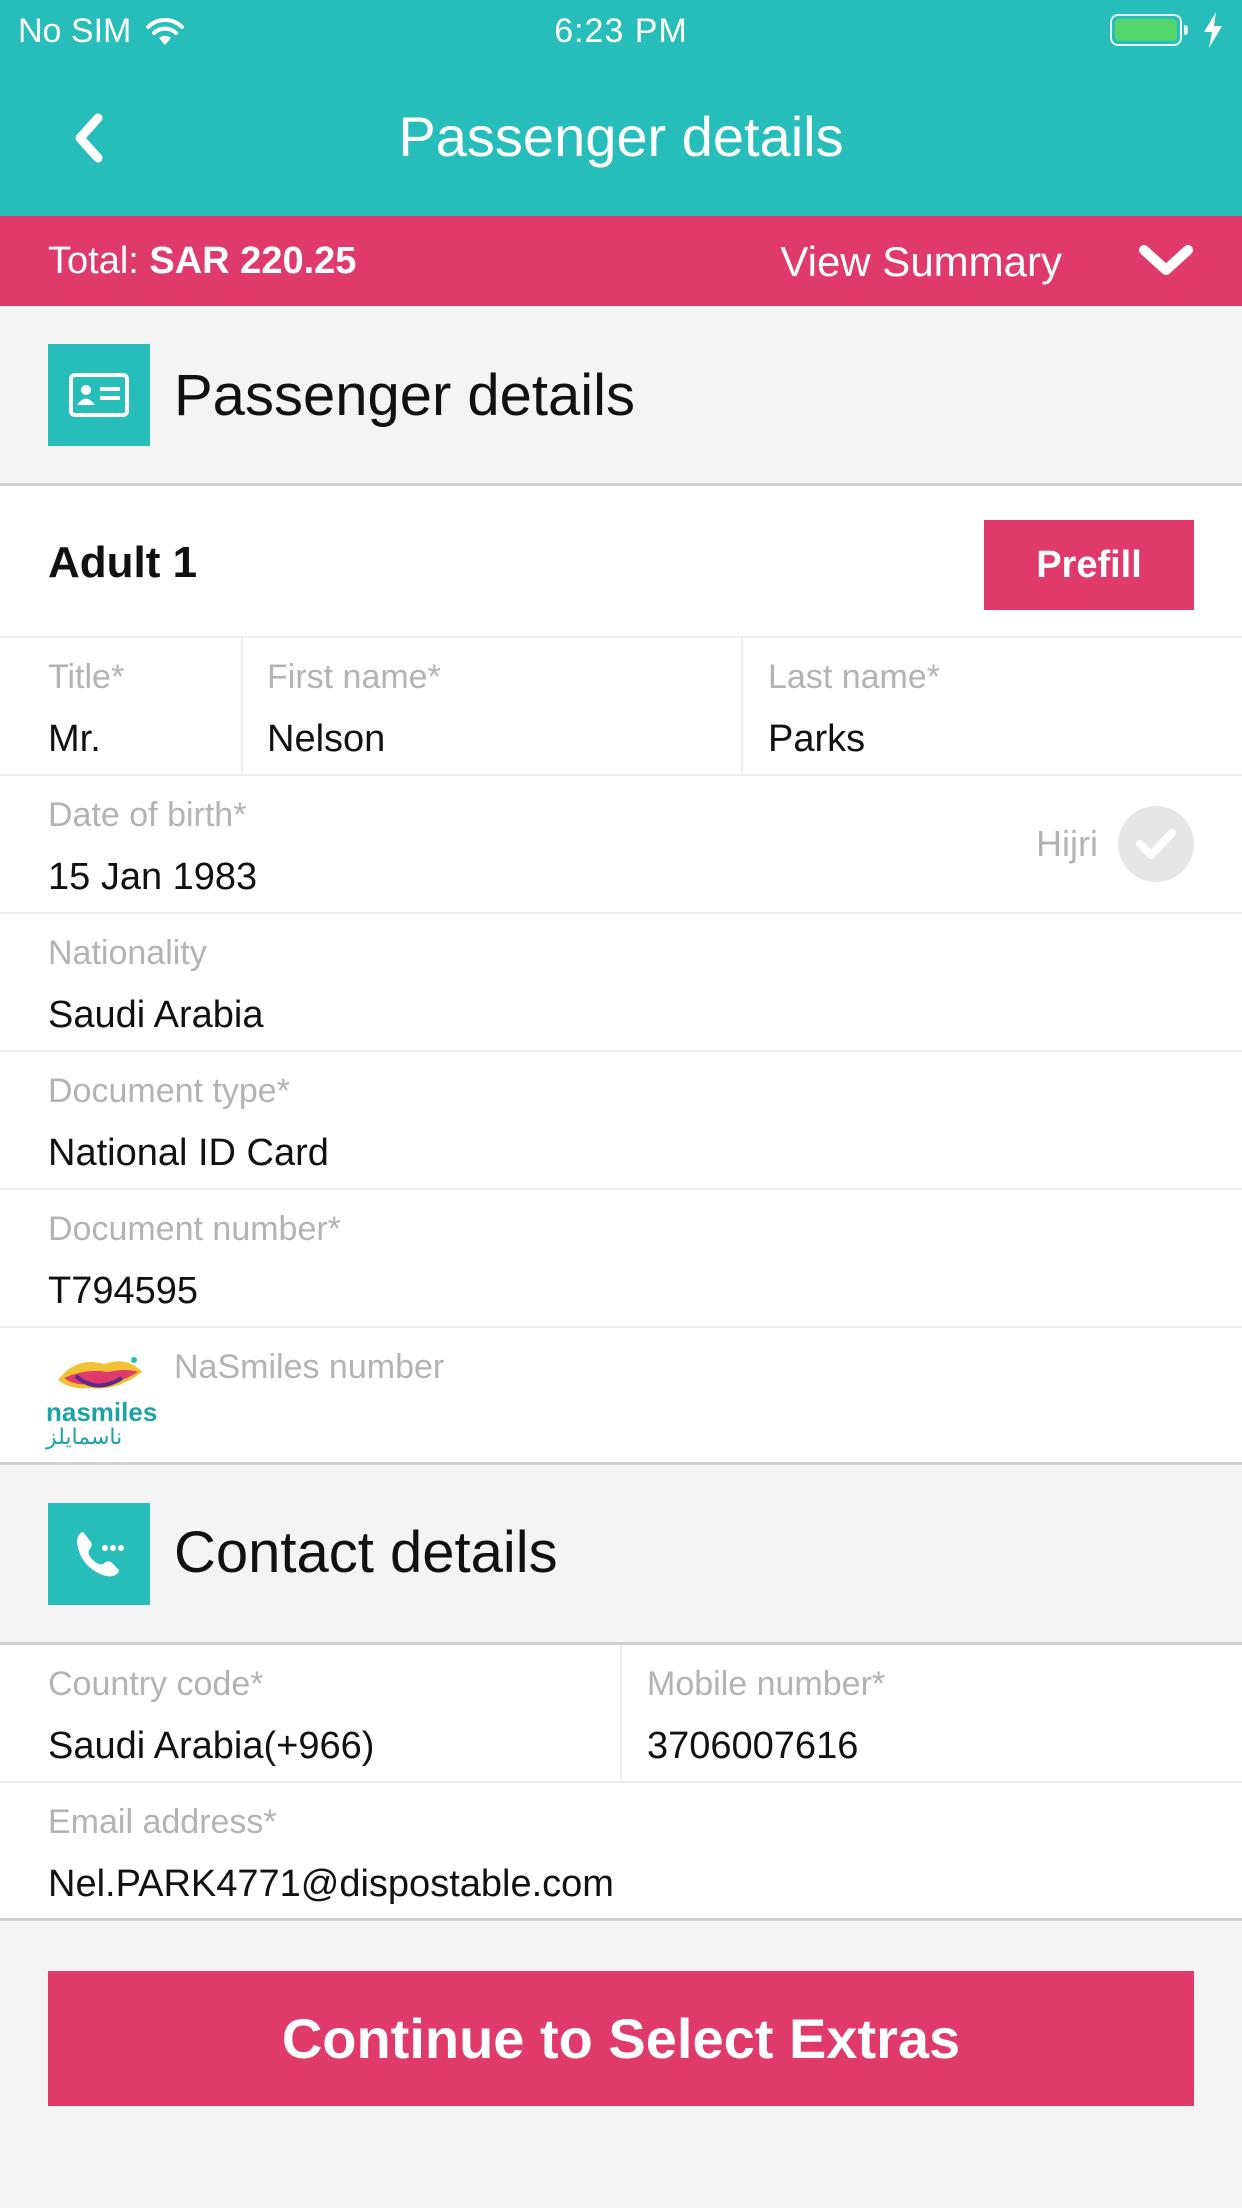 This screenshot has height=2208, width=1242. I want to click on email-label: Email address*, so click(162, 1822).